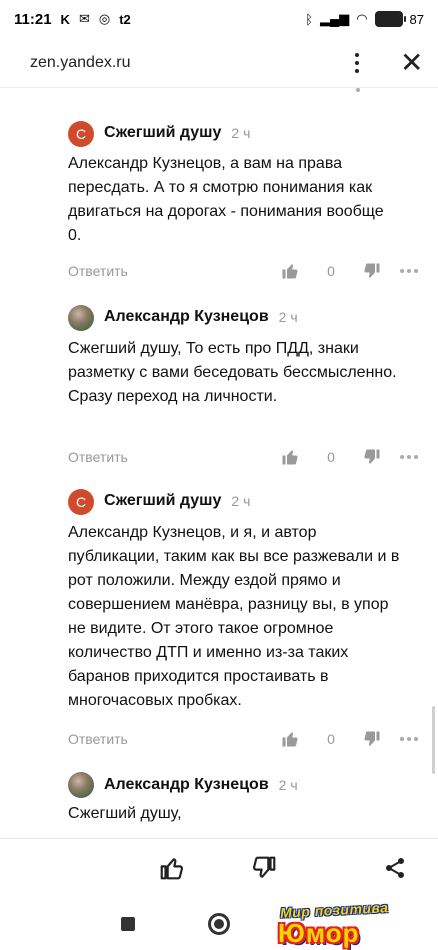  Describe the element at coordinates (219, 63) in the screenshot. I see `browser-url-bar: zen.yandex.ru ✕` at that location.